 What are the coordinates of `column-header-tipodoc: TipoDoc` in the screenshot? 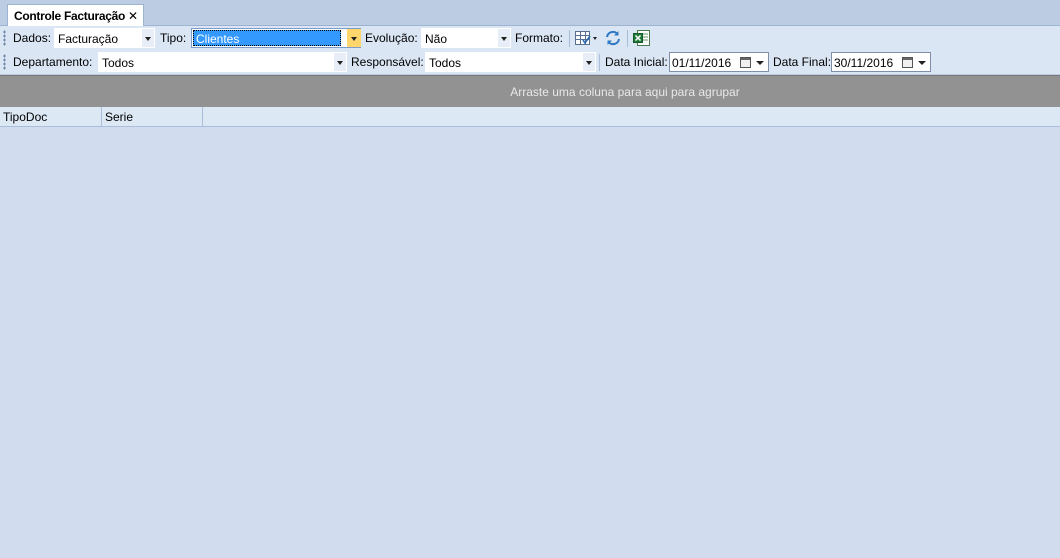 It's located at (51, 117).